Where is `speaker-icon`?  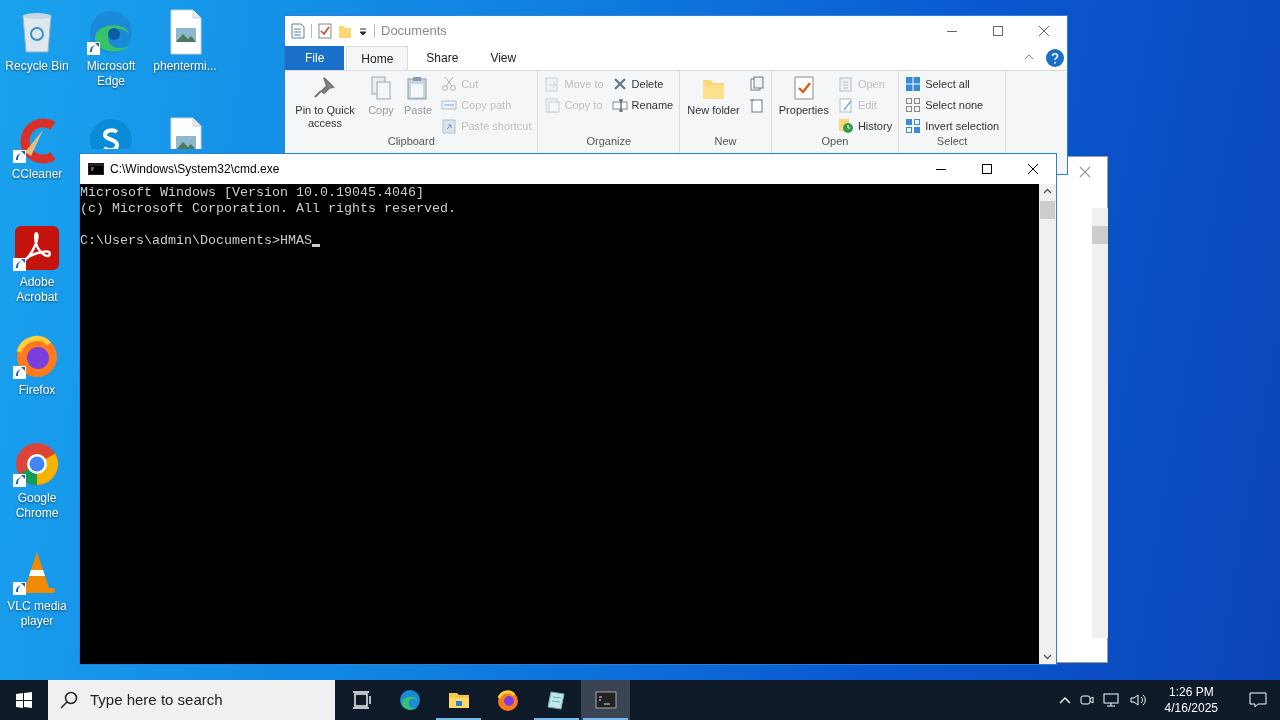
speaker-icon is located at coordinates (1137, 700).